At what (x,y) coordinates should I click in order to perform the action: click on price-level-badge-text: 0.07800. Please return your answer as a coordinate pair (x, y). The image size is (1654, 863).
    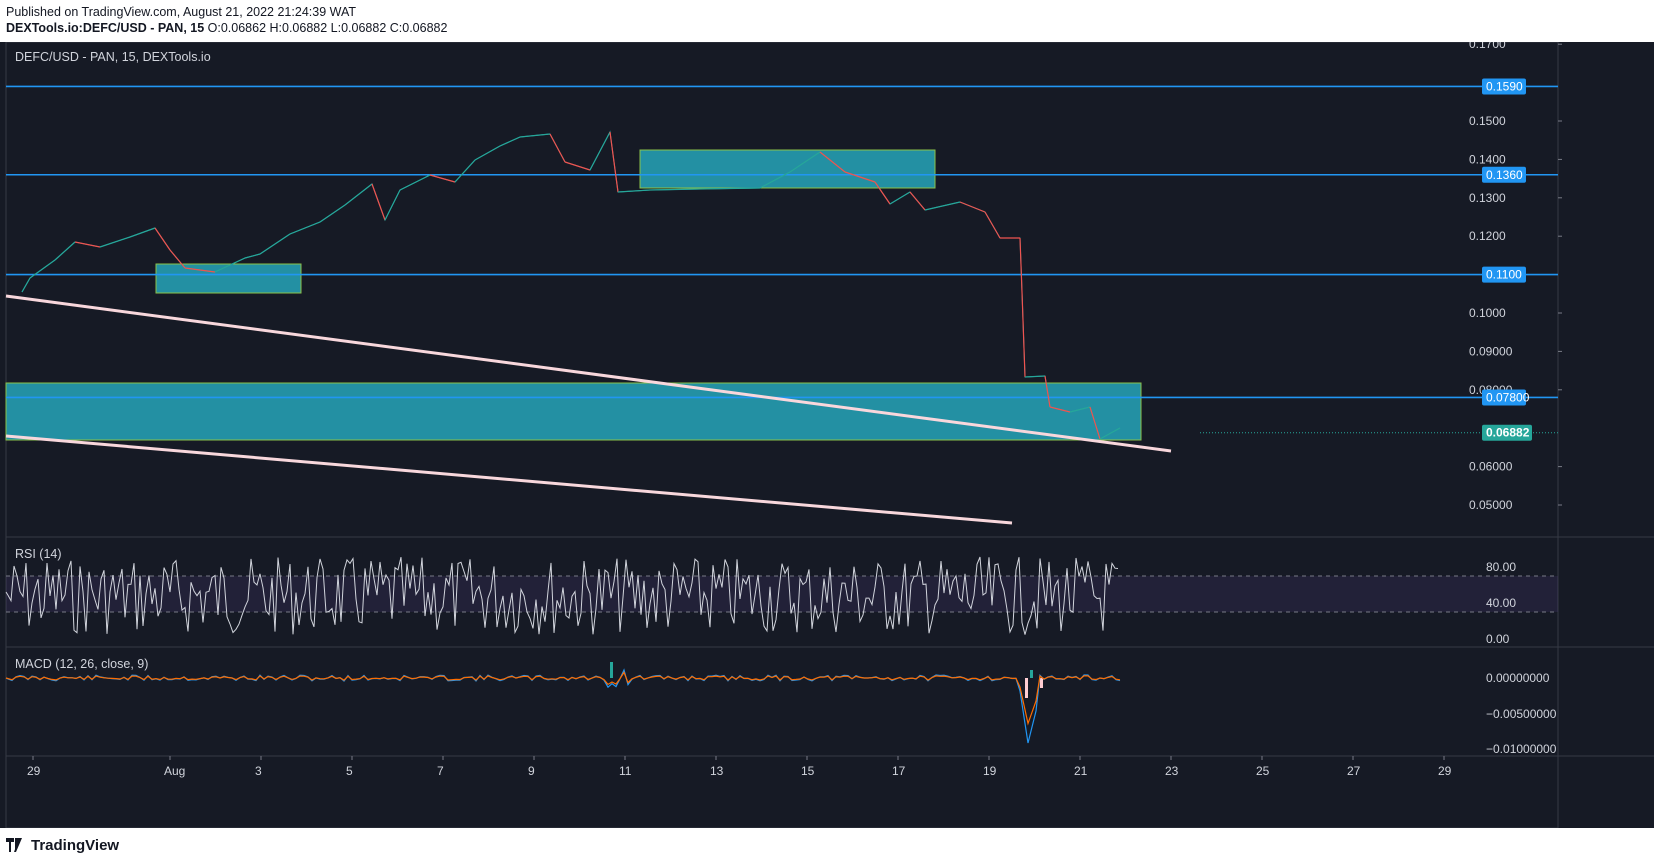
    Looking at the image, I should click on (1508, 397).